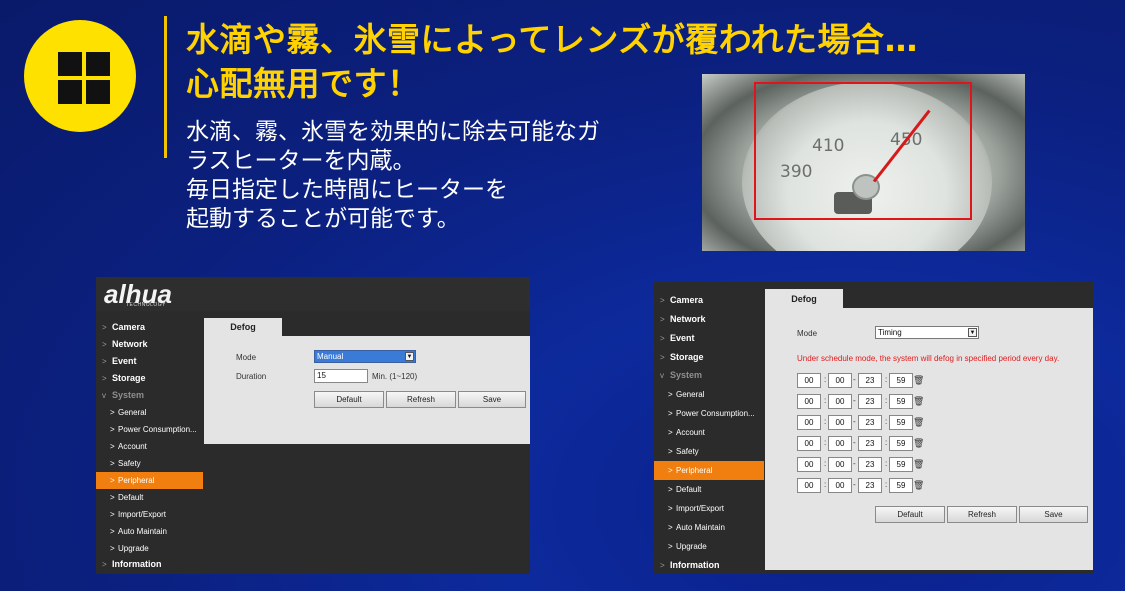  What do you see at coordinates (251, 376) in the screenshot?
I see `duration-label: Duration` at bounding box center [251, 376].